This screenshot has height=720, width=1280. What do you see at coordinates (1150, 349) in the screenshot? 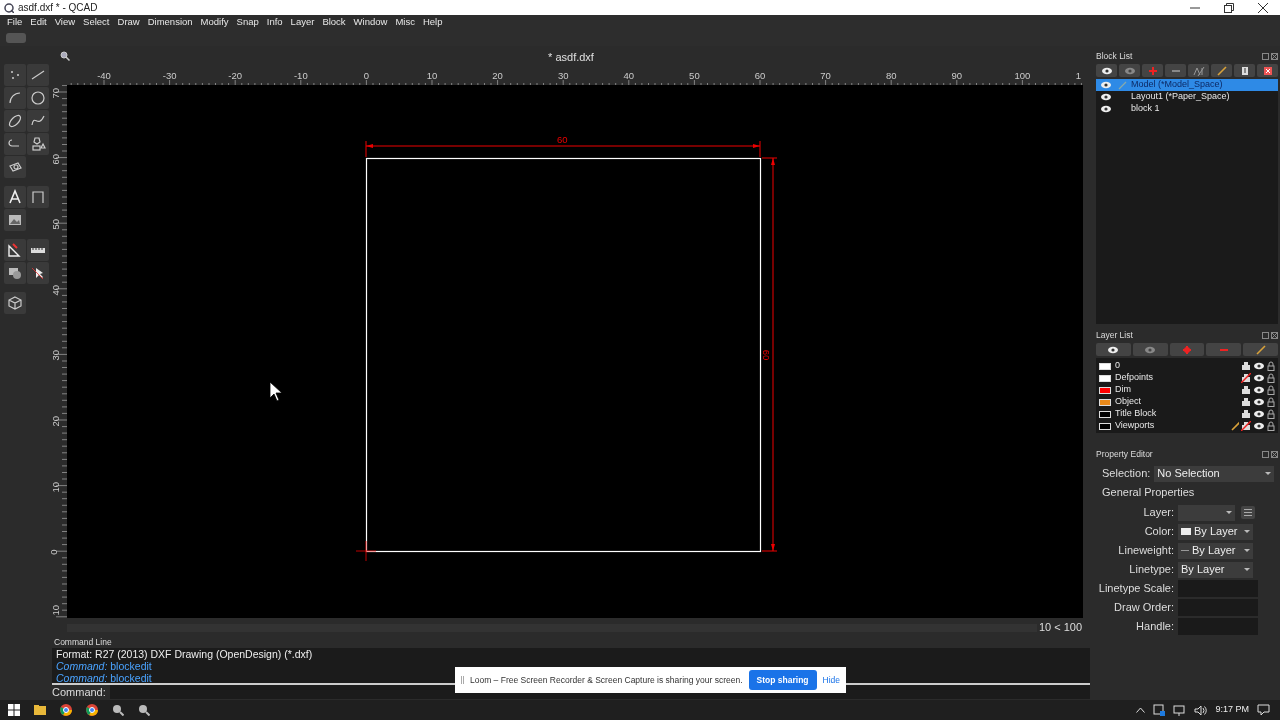
I see `hide-all-button` at bounding box center [1150, 349].